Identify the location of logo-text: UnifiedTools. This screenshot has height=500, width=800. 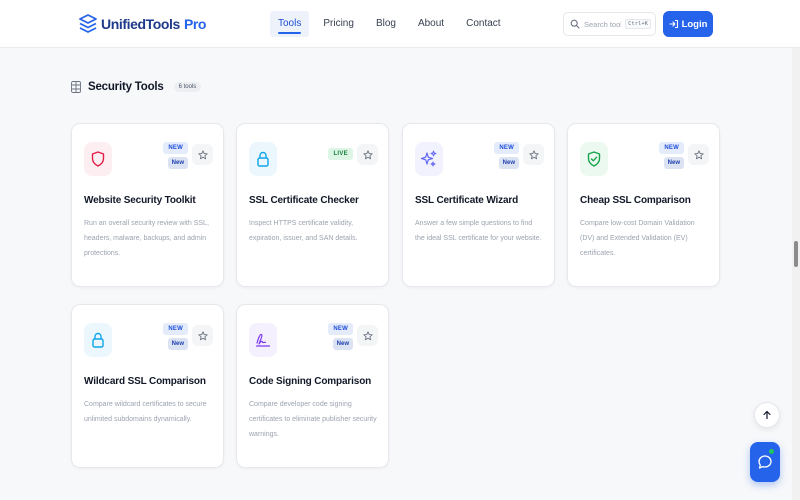
(140, 24).